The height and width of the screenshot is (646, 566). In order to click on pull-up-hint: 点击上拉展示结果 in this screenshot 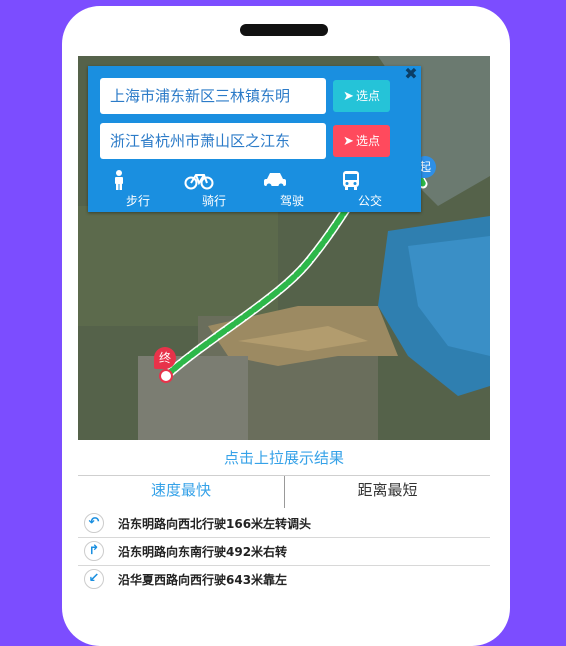, I will do `click(284, 458)`.